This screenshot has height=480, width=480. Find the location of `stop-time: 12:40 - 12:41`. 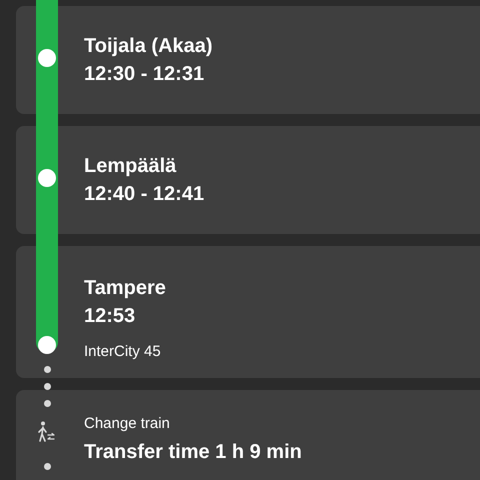

stop-time: 12:40 - 12:41 is located at coordinates (145, 194).